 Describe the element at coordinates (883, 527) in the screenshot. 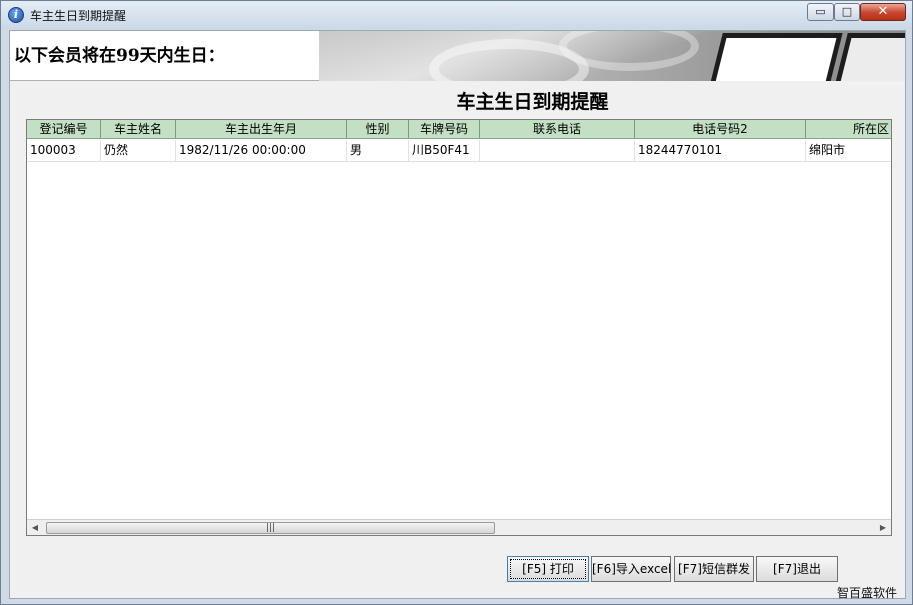

I see `scroll-right-icon: ▶` at that location.